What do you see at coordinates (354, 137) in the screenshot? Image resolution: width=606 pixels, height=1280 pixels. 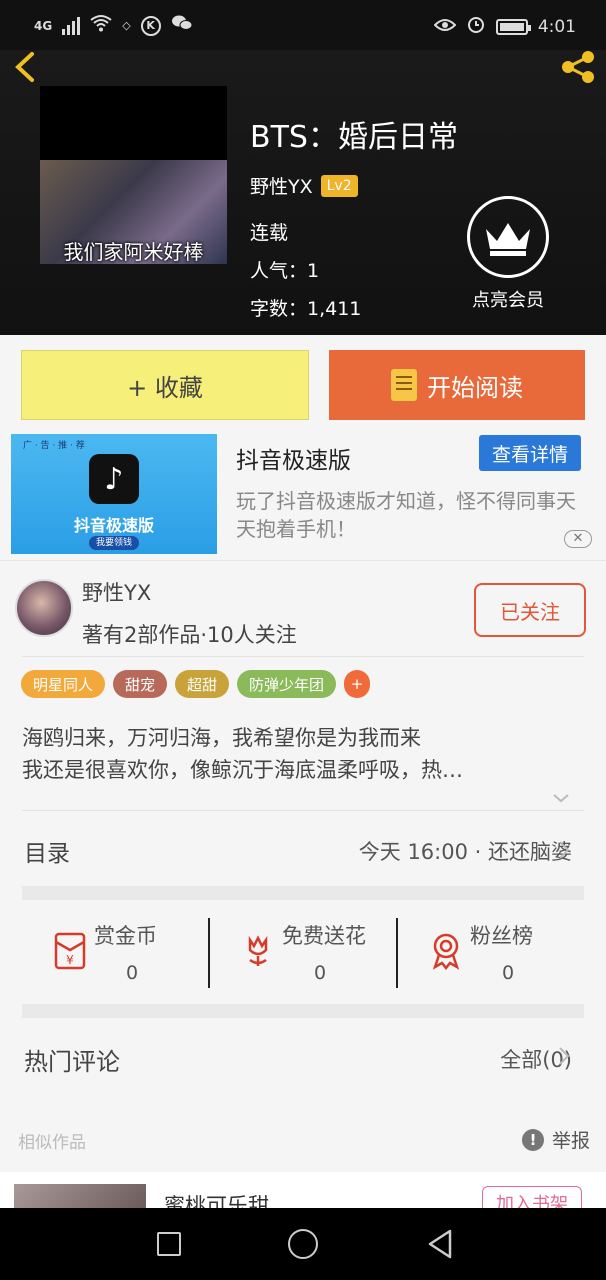 I see `book-title: BTS：婚后日常` at bounding box center [354, 137].